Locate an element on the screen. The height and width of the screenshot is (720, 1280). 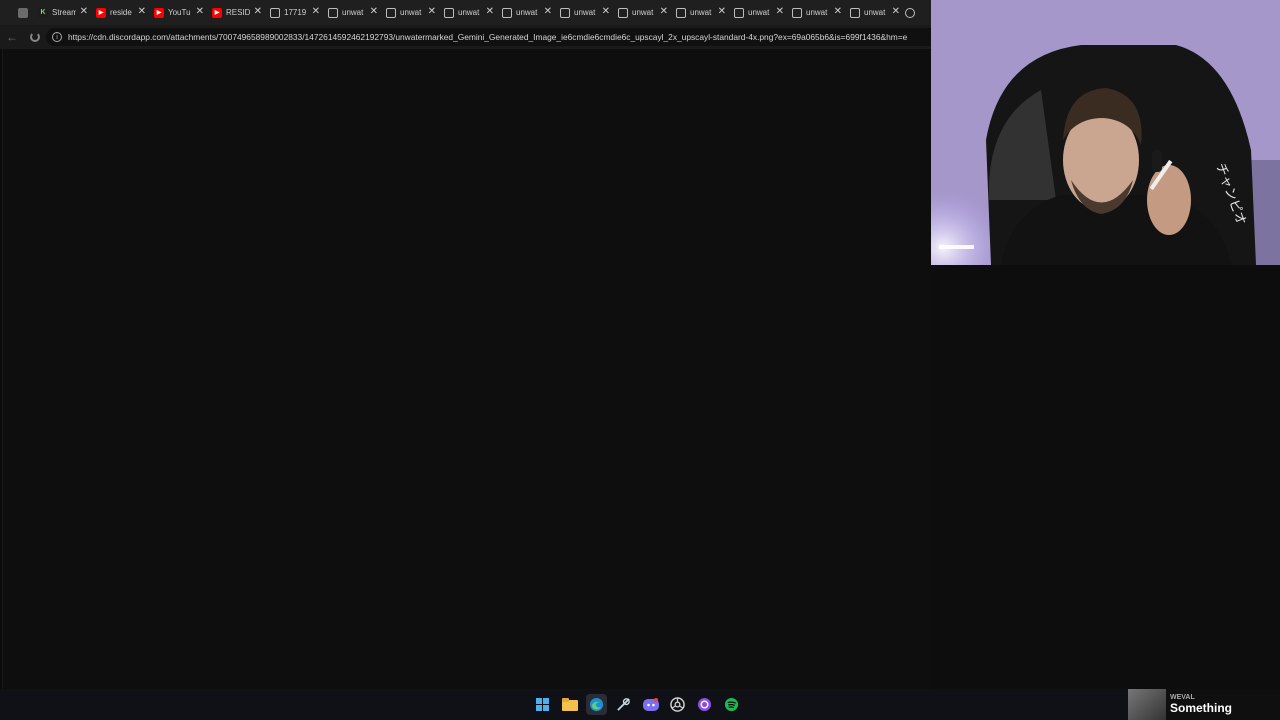
discord-icon is located at coordinates (650, 704).